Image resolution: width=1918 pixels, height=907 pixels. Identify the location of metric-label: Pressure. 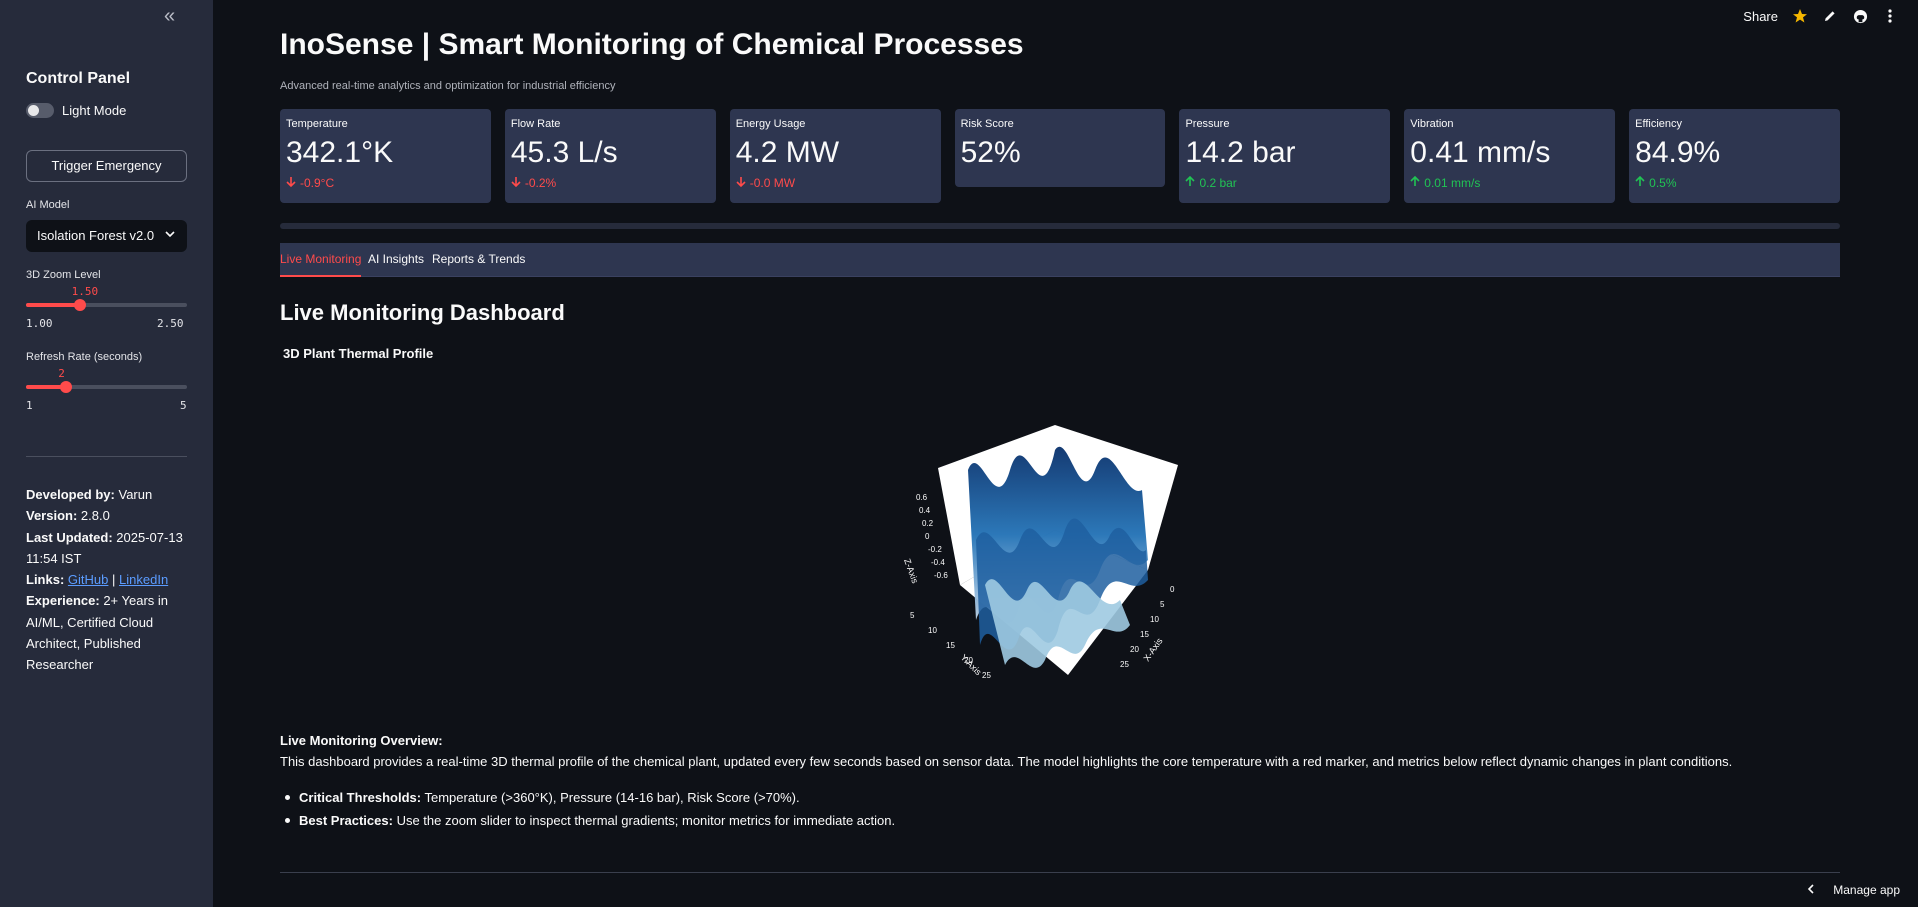
(1207, 124).